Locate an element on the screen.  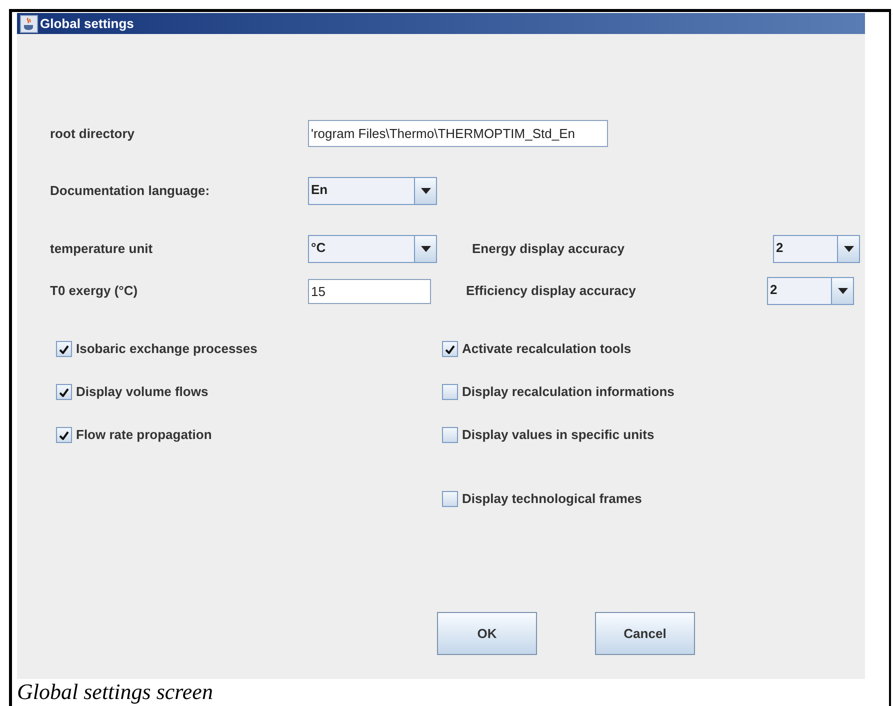
checkbox-label: Activate recalculation tools is located at coordinates (547, 349).